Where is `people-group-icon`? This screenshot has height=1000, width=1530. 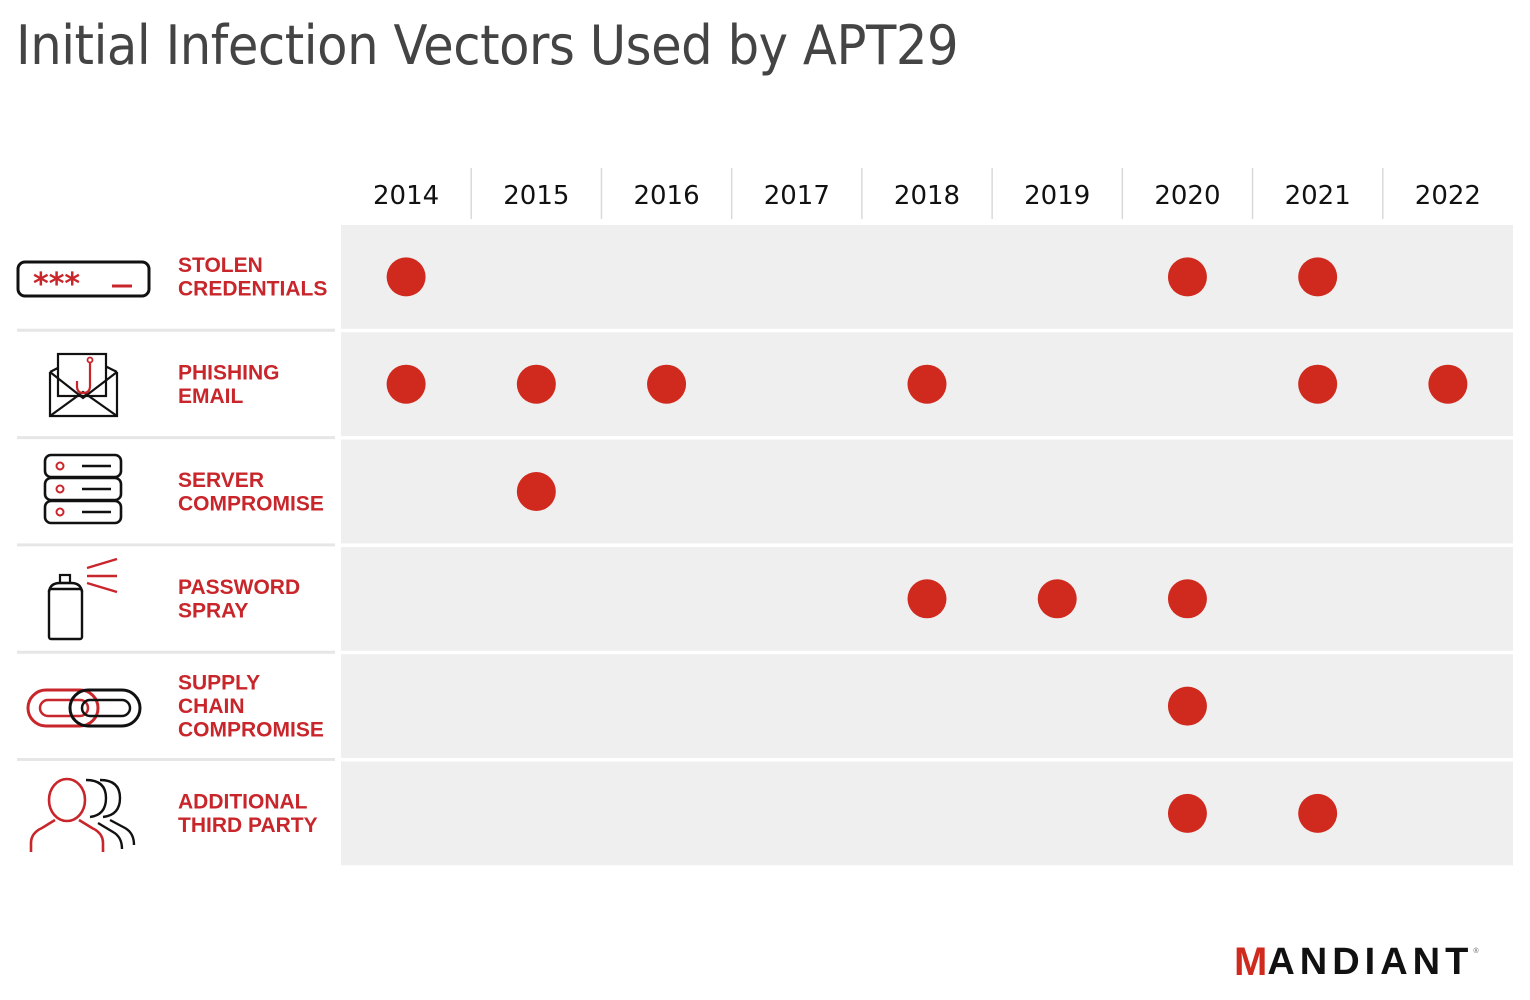
people-group-icon is located at coordinates (82, 814).